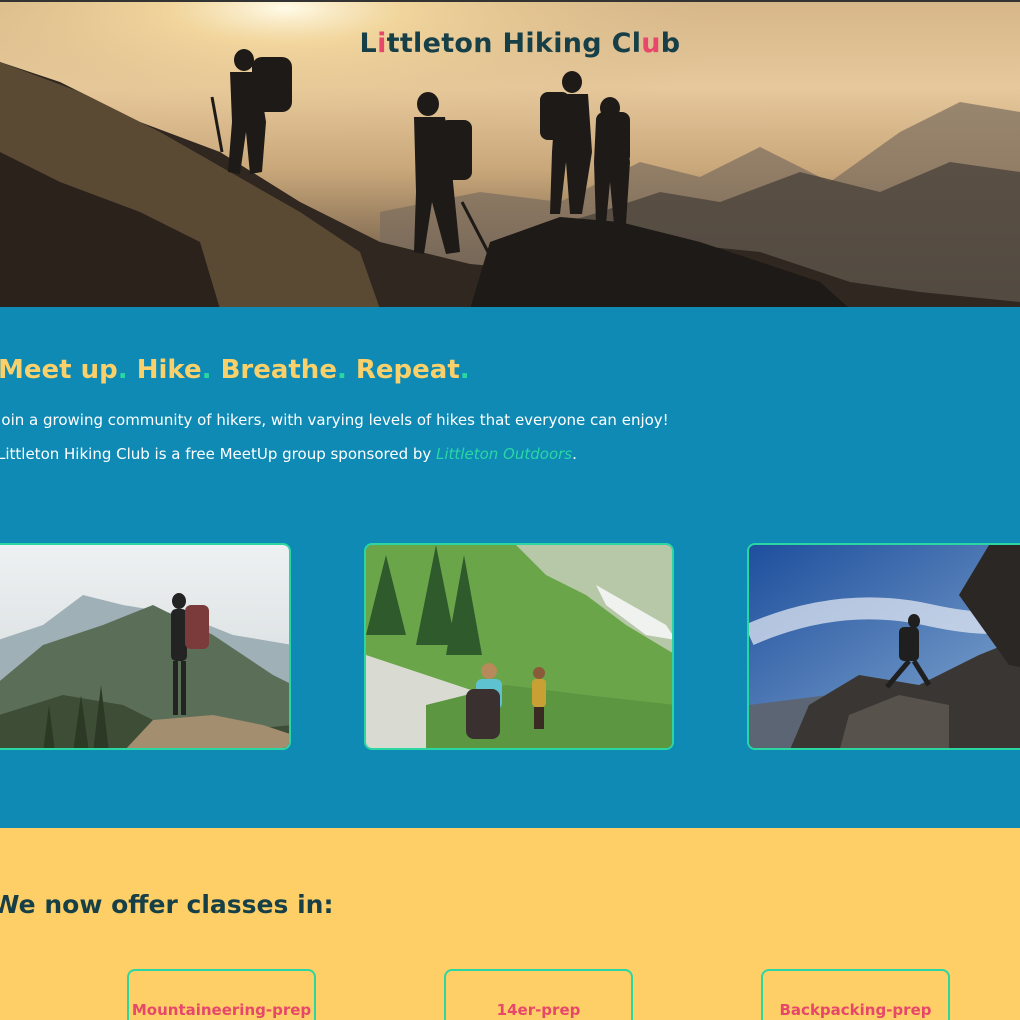 The height and width of the screenshot is (1020, 1020). I want to click on class-card-label: Backpacking-prep, so click(855, 1010).